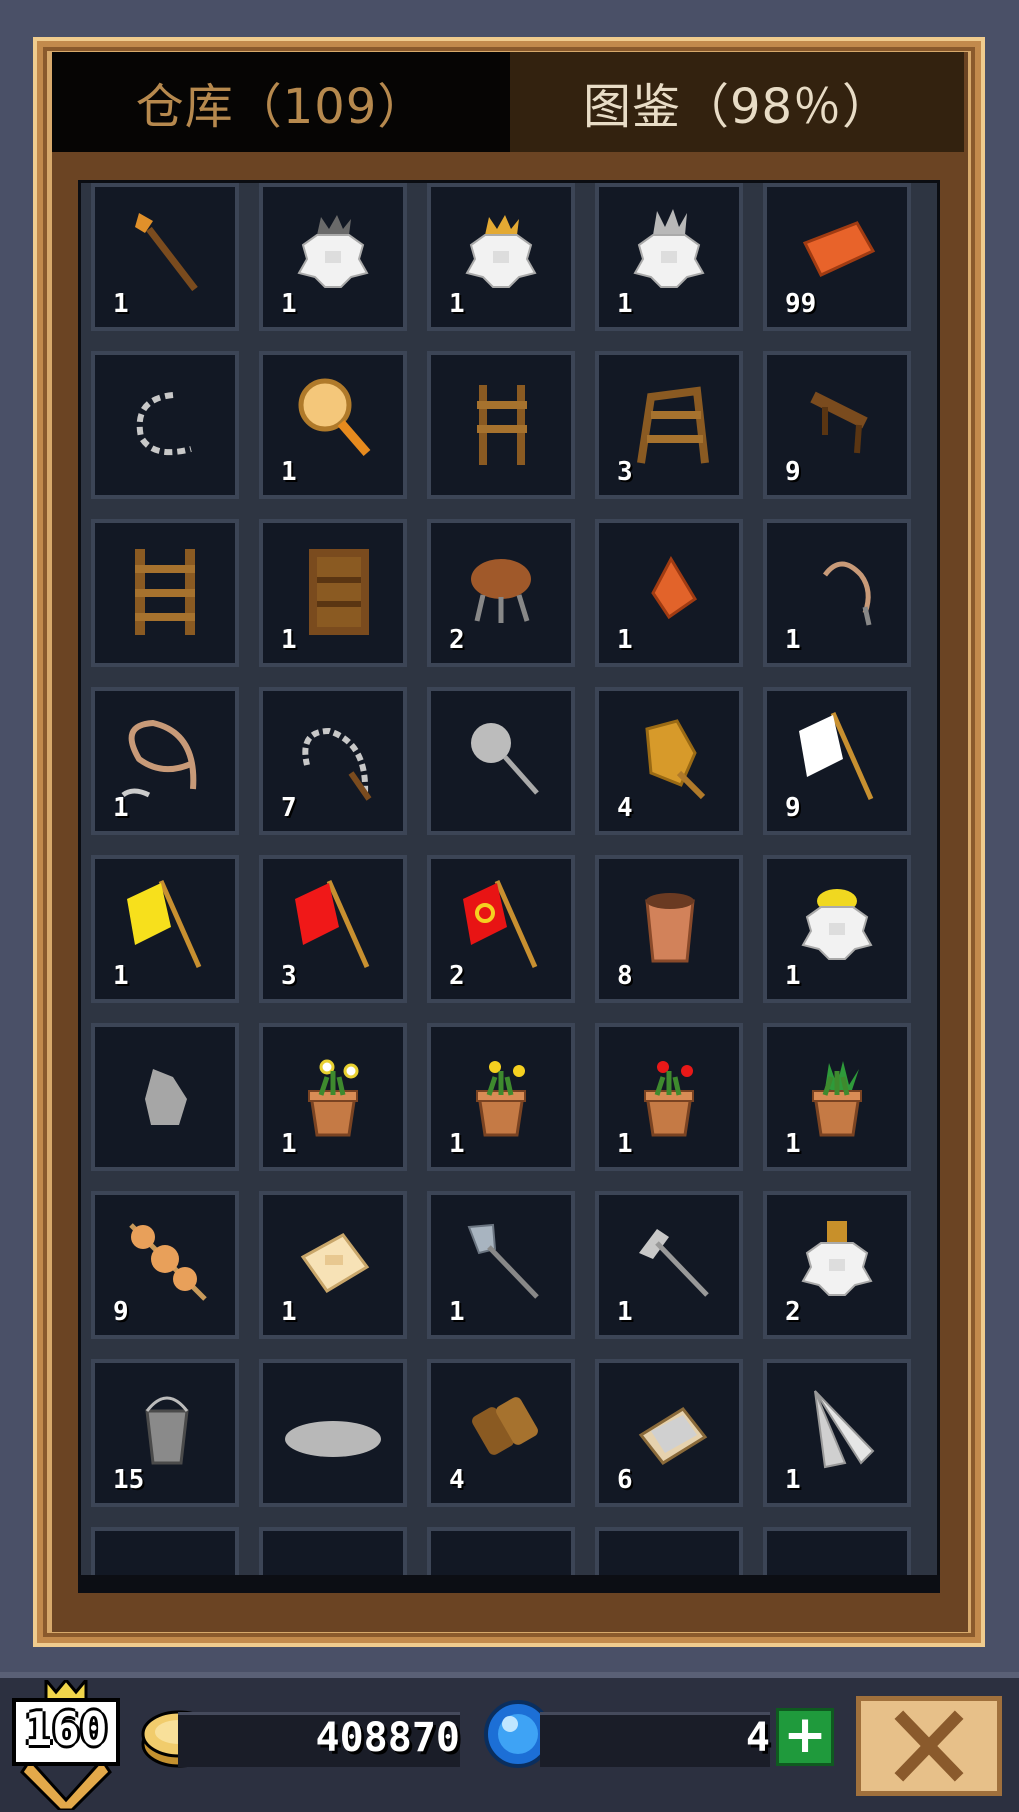 This screenshot has width=1019, height=1812. I want to click on shovel-icon, so click(501, 1259).